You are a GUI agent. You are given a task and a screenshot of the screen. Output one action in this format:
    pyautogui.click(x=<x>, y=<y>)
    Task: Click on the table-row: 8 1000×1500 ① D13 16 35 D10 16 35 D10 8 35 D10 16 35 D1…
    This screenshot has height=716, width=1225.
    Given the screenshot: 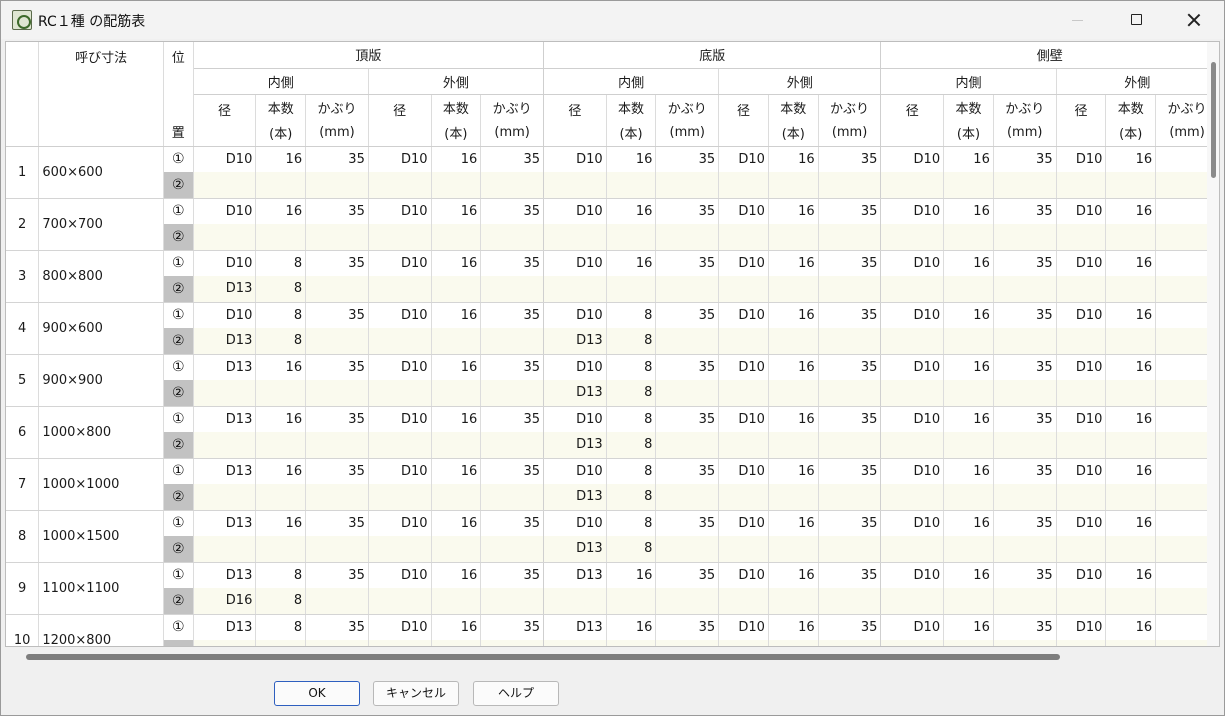 What is the action you would take?
    pyautogui.click(x=612, y=536)
    